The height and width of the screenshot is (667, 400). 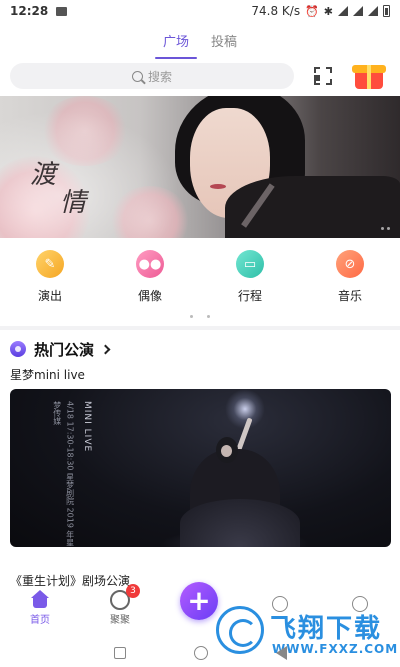 I want to click on chat-icon: 3, so click(x=125, y=597).